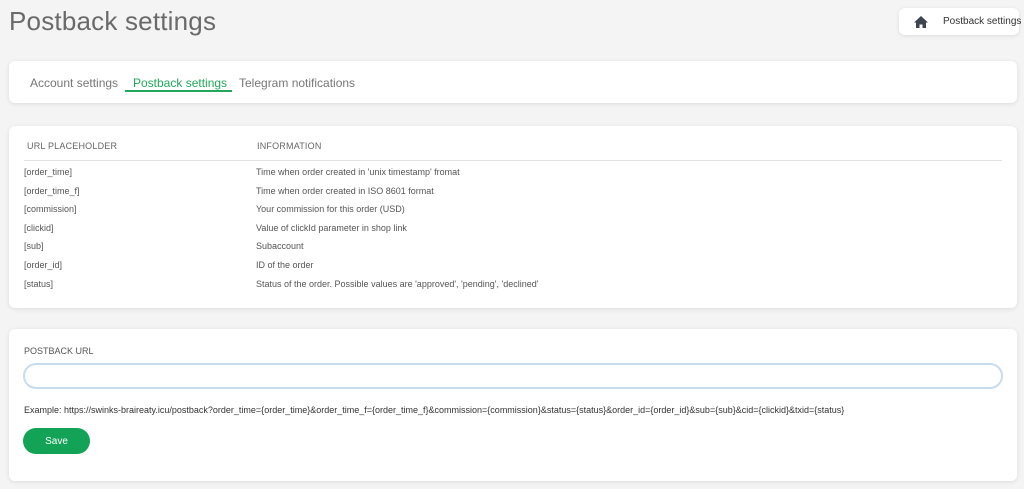 This screenshot has height=489, width=1024. I want to click on breadcrumb: Postback settings, so click(960, 21).